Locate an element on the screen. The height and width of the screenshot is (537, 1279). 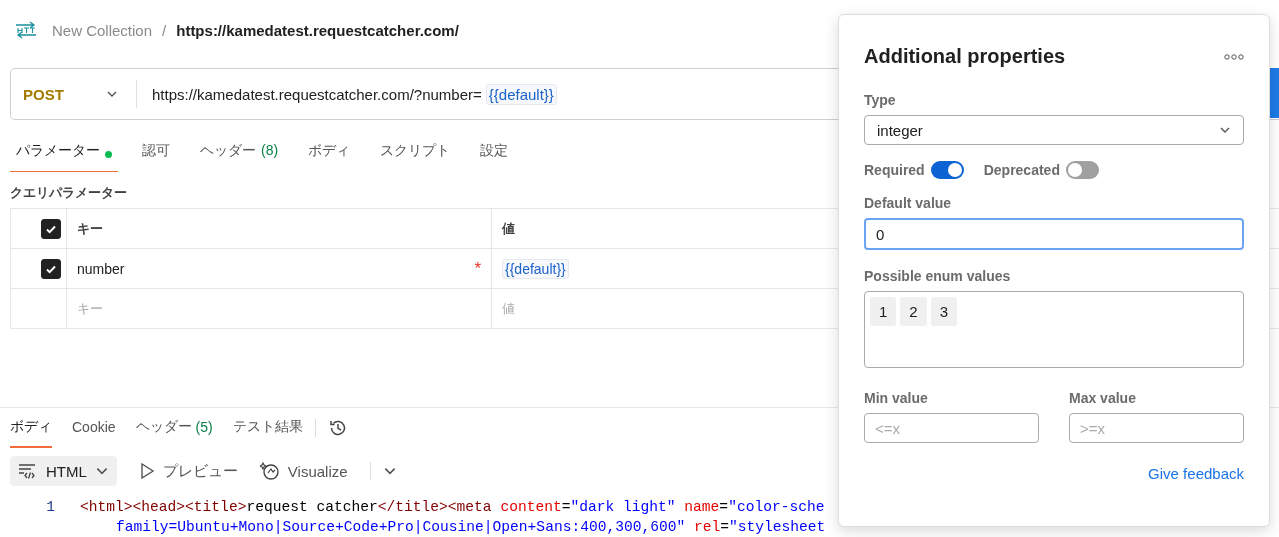
collection-link: New Collection is located at coordinates (102, 30).